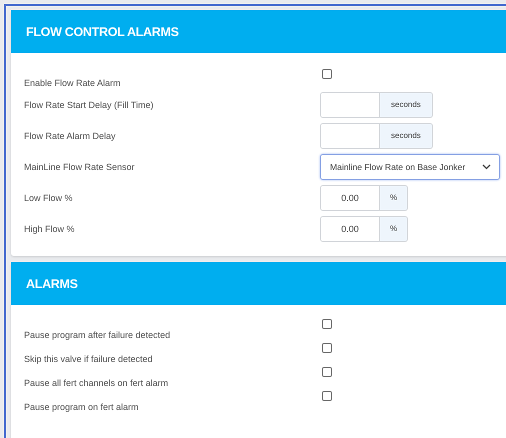 The image size is (506, 438). What do you see at coordinates (98, 334) in the screenshot?
I see `field-label: Pause program after failure detected` at bounding box center [98, 334].